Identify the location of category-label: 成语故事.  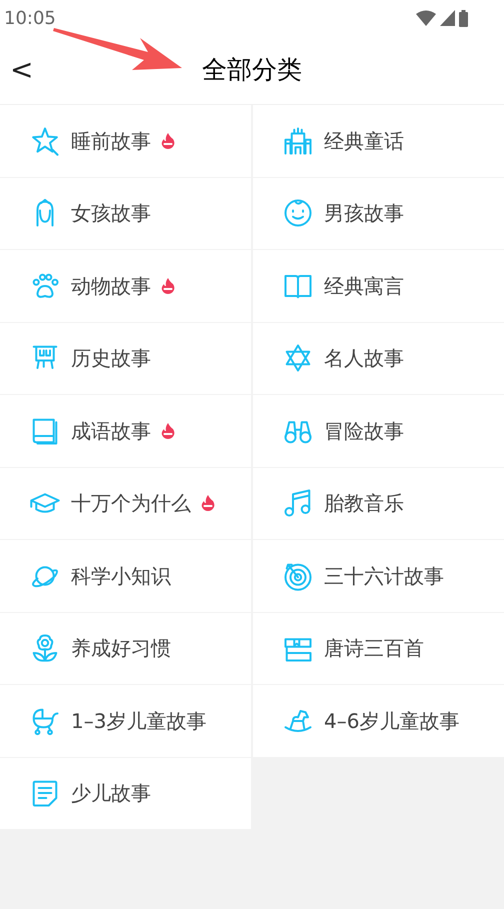
(111, 431).